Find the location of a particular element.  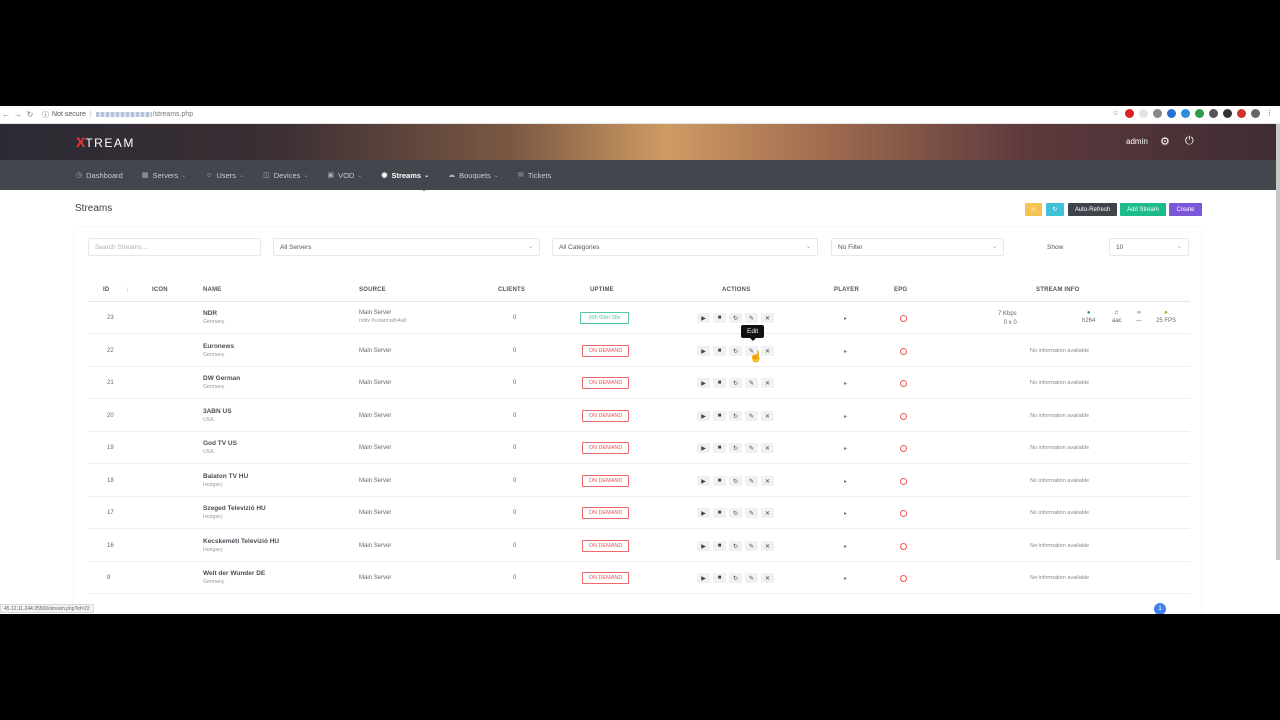

stream-name-cell: NDR Germany is located at coordinates (213, 317).